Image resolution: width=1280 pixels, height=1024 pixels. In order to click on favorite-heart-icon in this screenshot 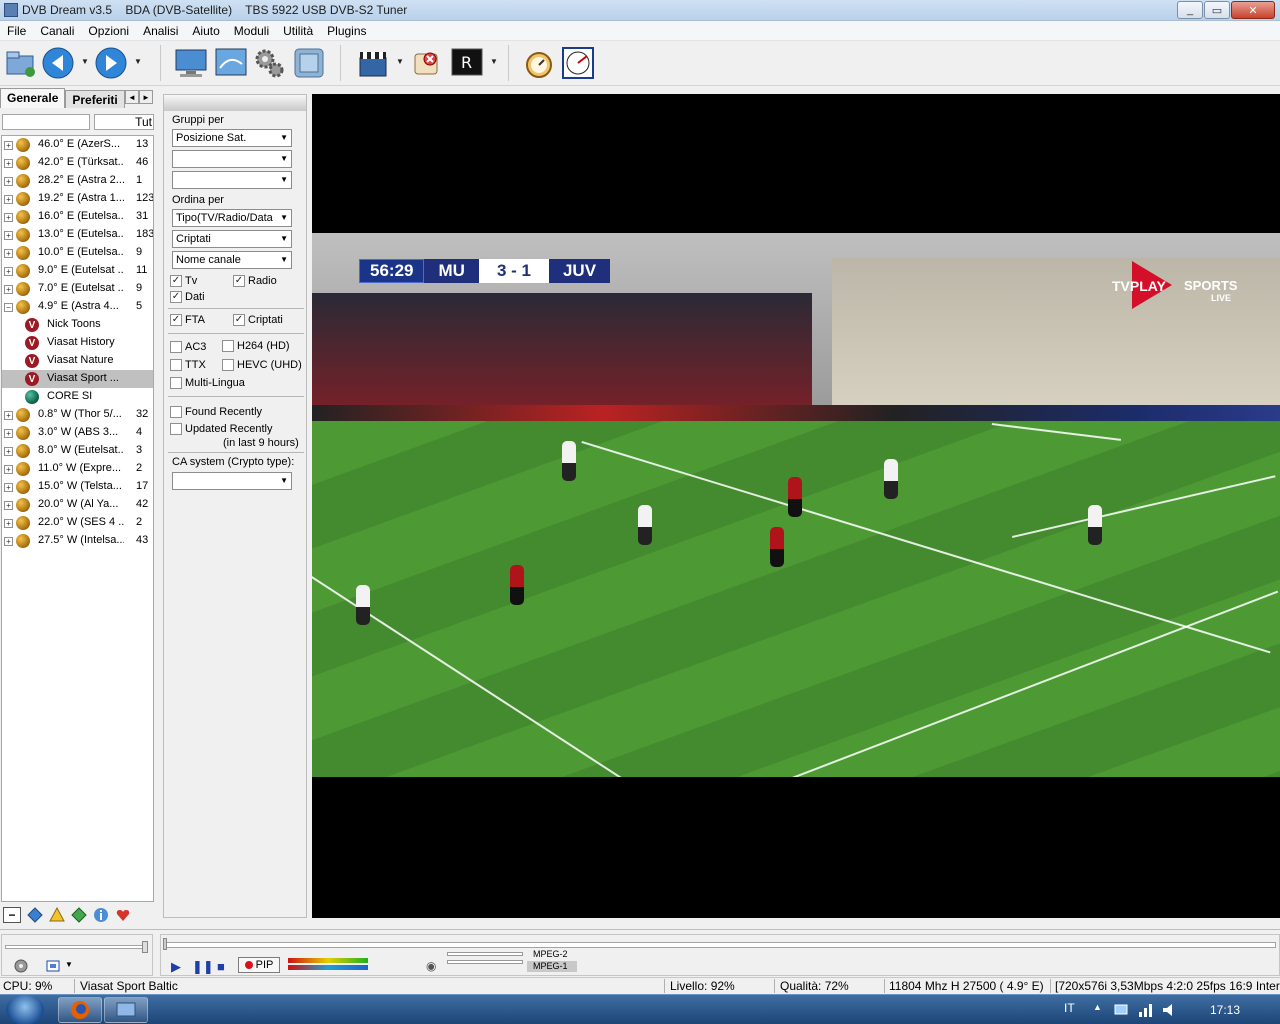, I will do `click(123, 915)`.